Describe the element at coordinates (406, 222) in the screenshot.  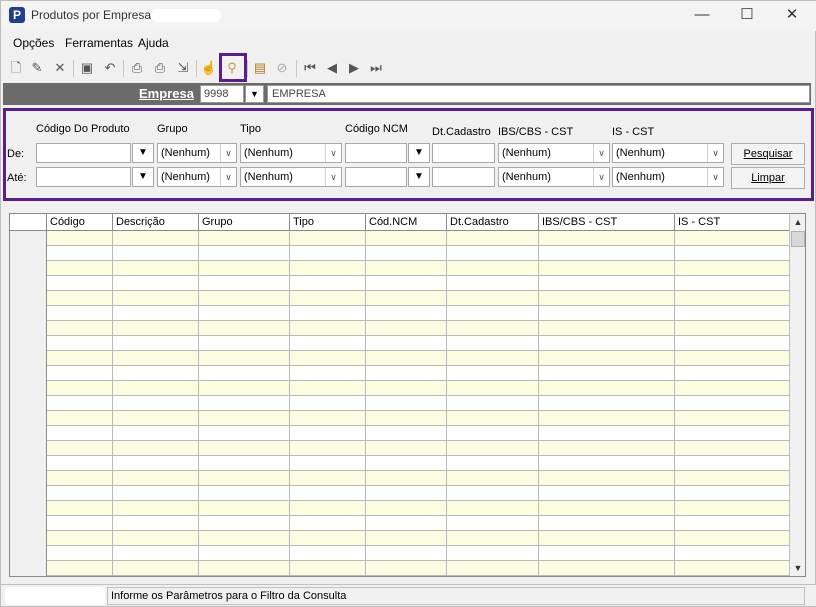
I see `column-header: Cód.NCM` at that location.